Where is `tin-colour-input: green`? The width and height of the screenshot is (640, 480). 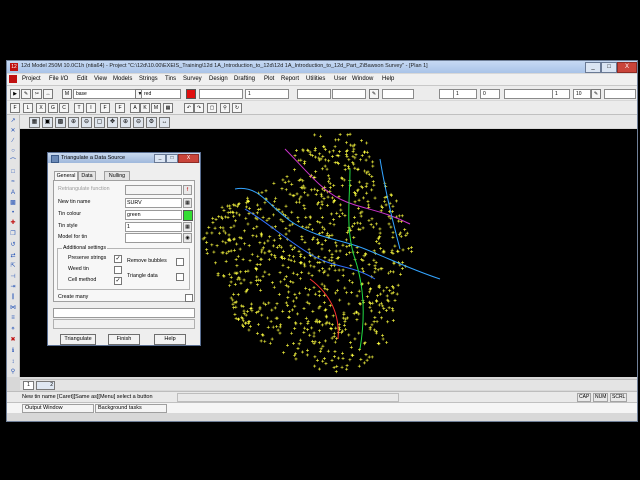 tin-colour-input: green is located at coordinates (153, 215).